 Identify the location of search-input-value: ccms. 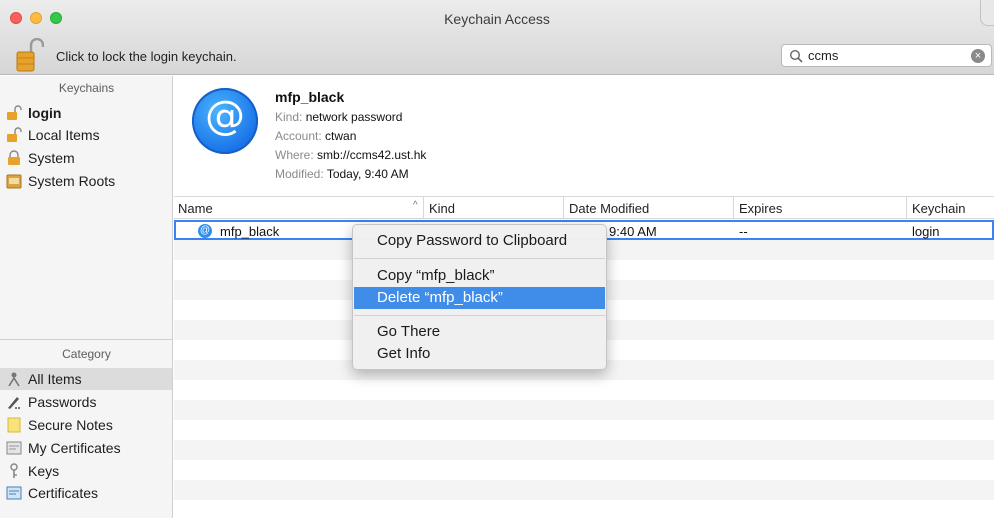
(823, 55).